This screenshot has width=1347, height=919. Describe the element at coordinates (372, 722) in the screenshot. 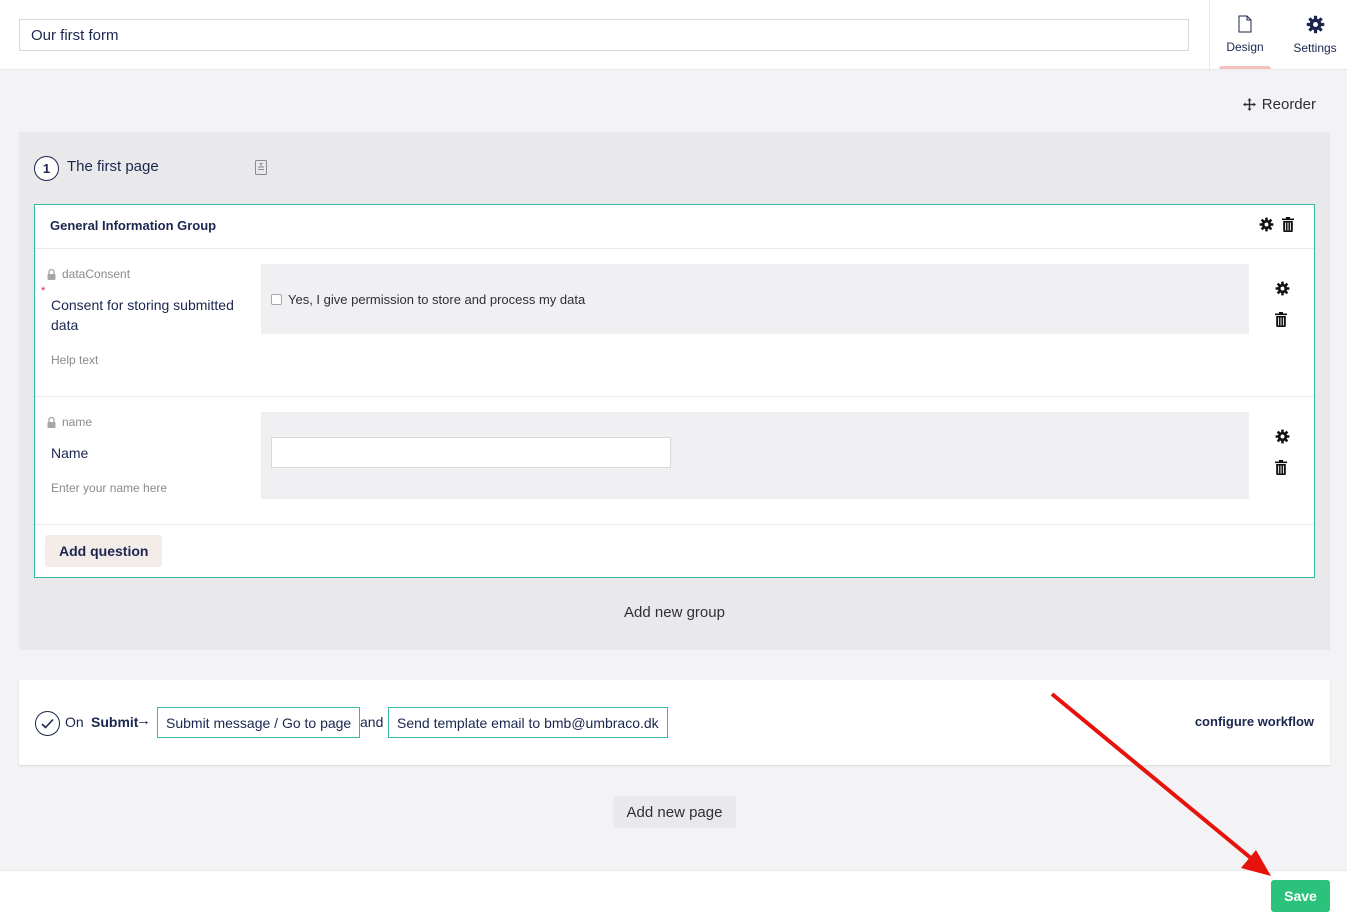

I see `workflow-and-label: and` at that location.